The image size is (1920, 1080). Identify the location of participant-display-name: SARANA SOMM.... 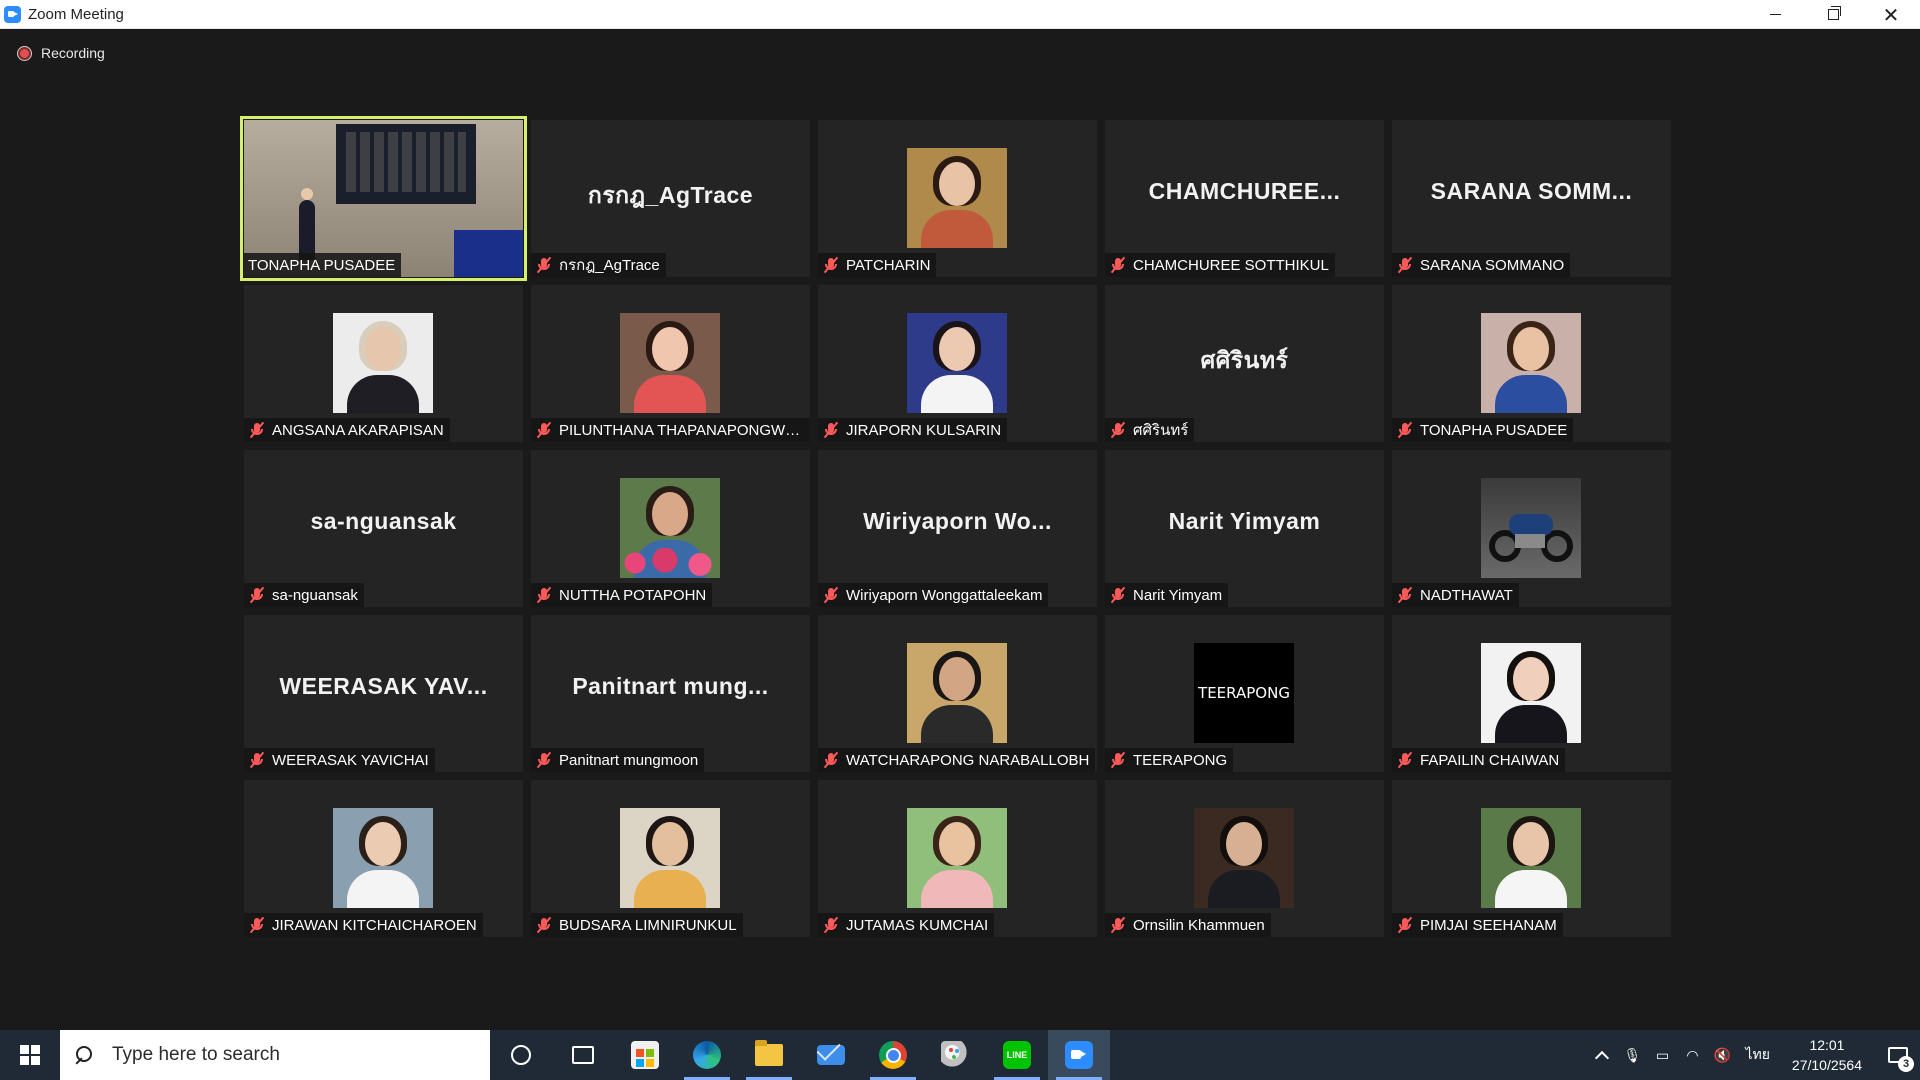
(1531, 191).